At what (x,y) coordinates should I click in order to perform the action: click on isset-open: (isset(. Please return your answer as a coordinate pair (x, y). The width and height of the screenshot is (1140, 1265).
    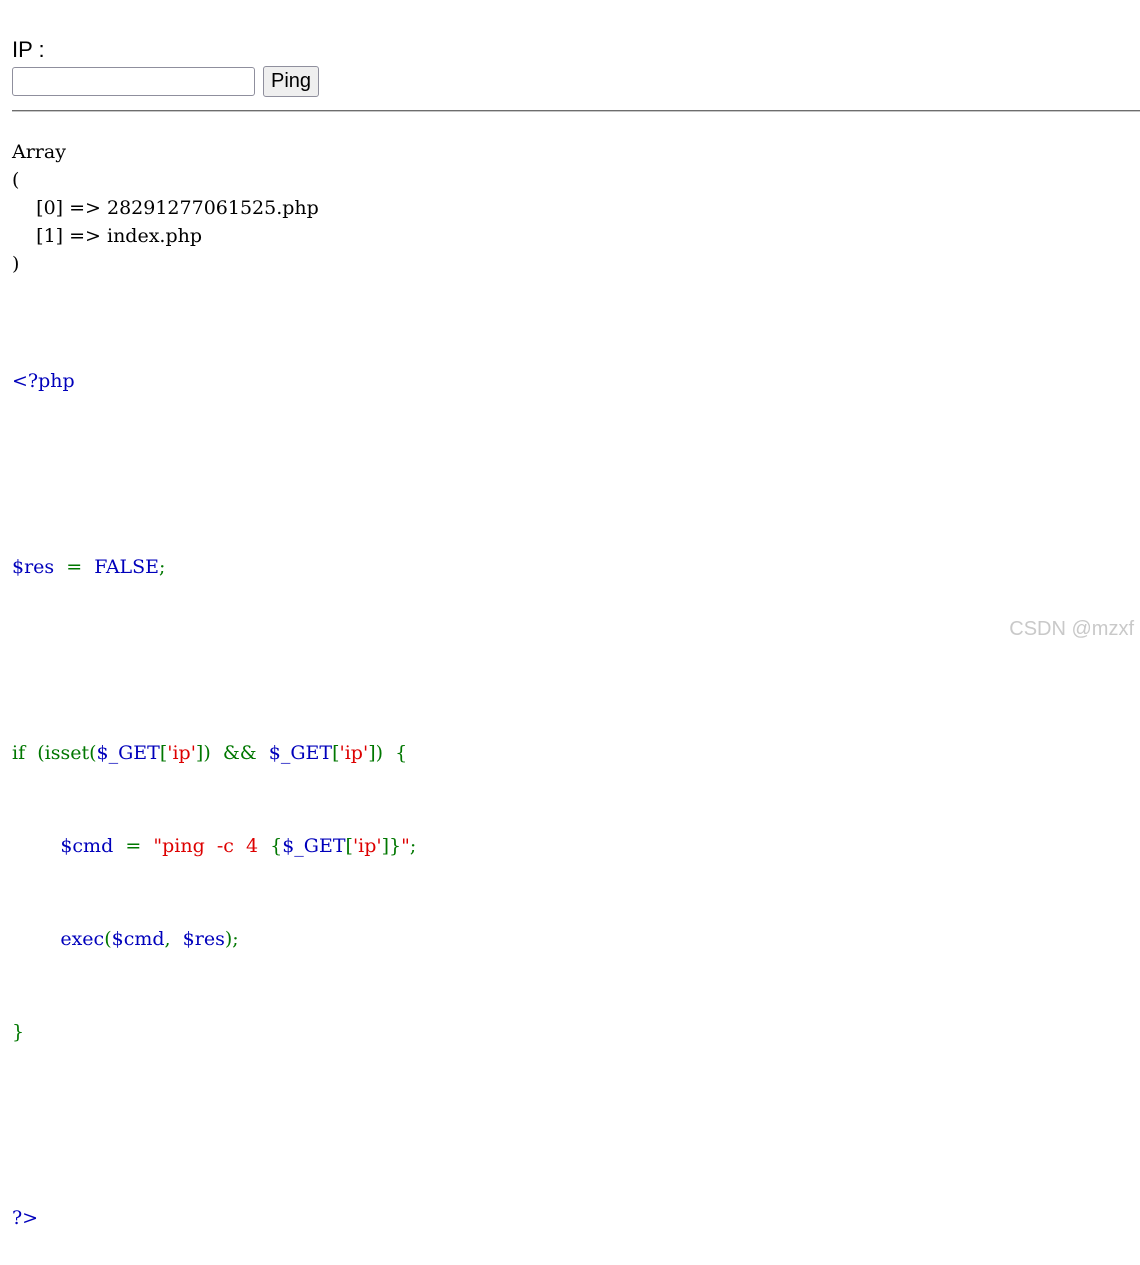
    Looking at the image, I should click on (67, 753).